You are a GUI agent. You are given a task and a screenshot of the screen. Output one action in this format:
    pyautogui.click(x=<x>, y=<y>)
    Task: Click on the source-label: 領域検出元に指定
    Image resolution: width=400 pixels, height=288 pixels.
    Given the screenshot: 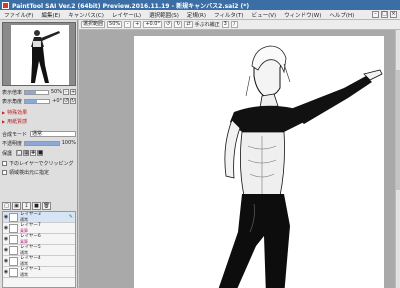 What is the action you would take?
    pyautogui.click(x=29, y=172)
    